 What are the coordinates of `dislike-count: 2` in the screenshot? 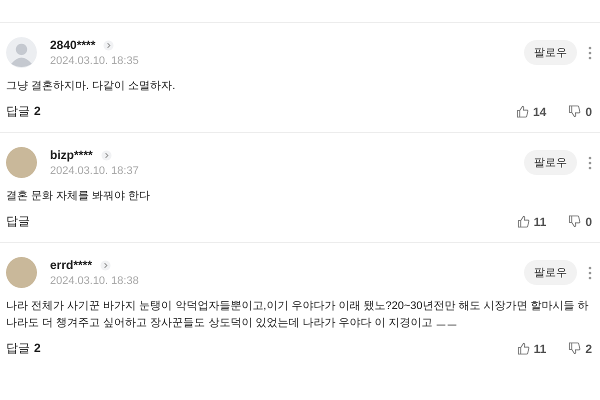 It's located at (588, 349).